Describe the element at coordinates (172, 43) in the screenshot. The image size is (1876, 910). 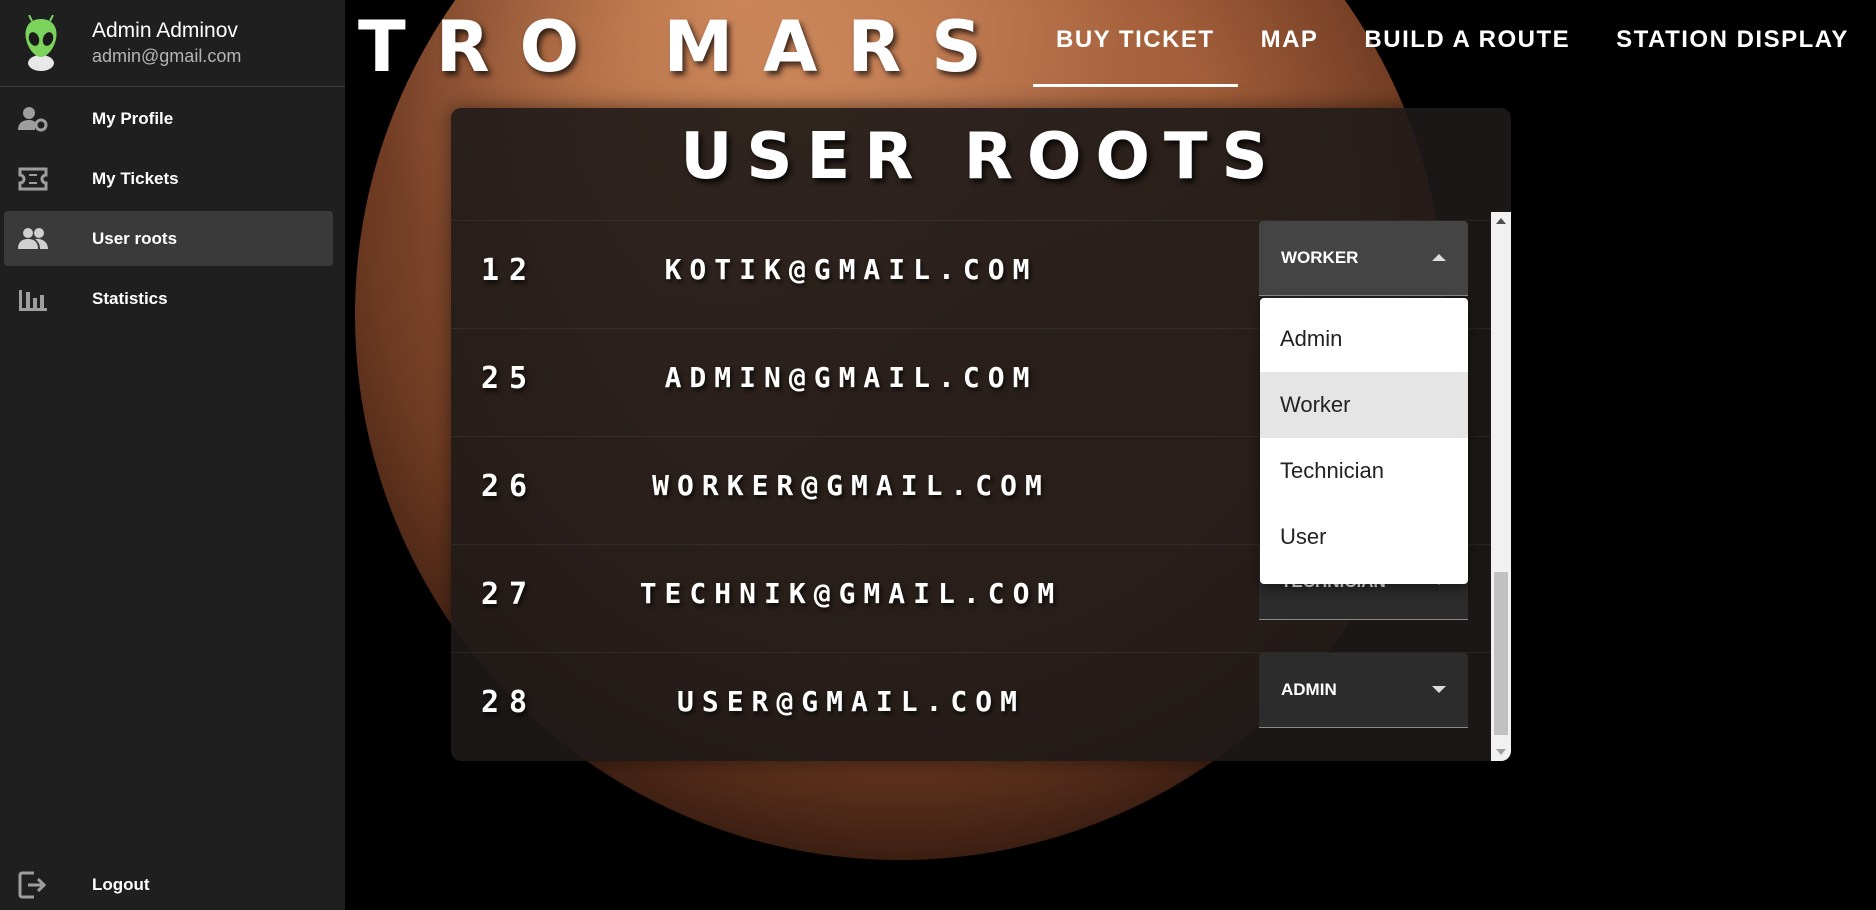
I see `user-header: Admin Adminov admin@gmail.com` at that location.